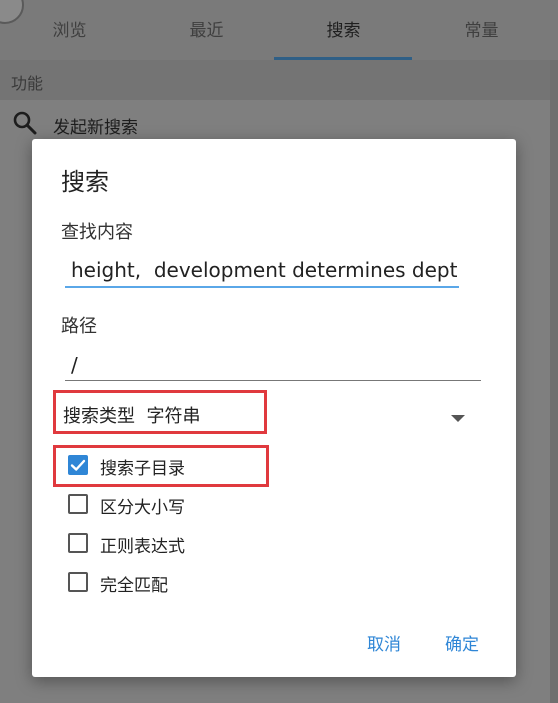  What do you see at coordinates (27, 83) in the screenshot?
I see `section-label: 功能` at bounding box center [27, 83].